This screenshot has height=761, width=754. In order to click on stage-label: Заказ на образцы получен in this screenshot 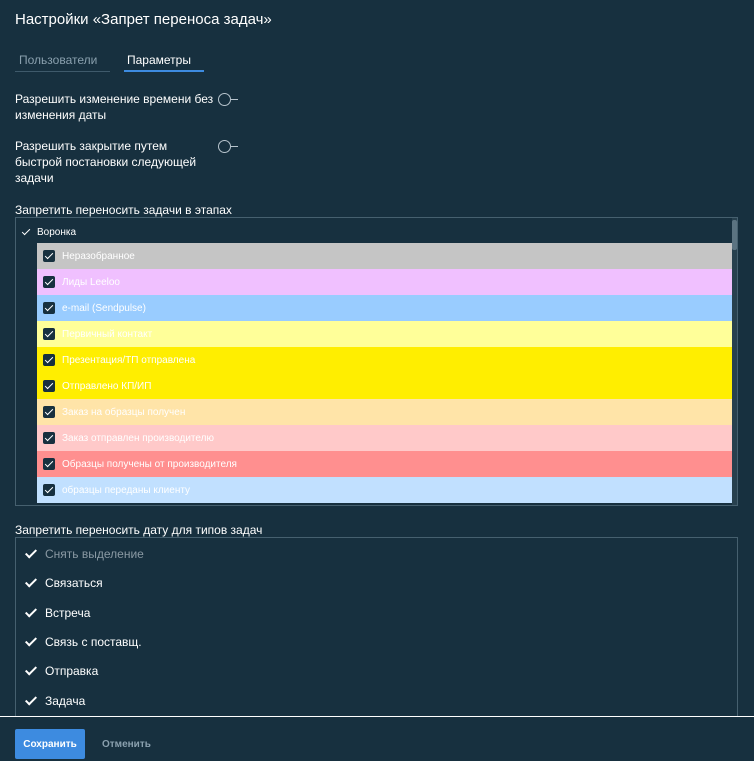, I will do `click(124, 412)`.